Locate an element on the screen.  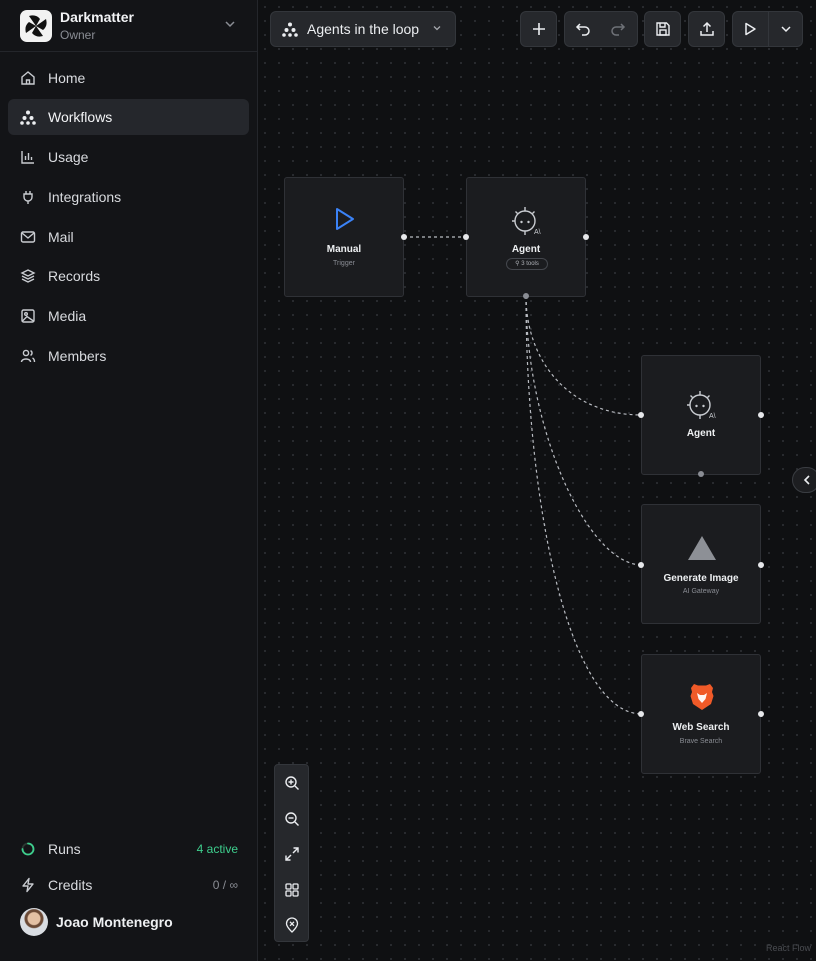
home-icon is located at coordinates (28, 78).